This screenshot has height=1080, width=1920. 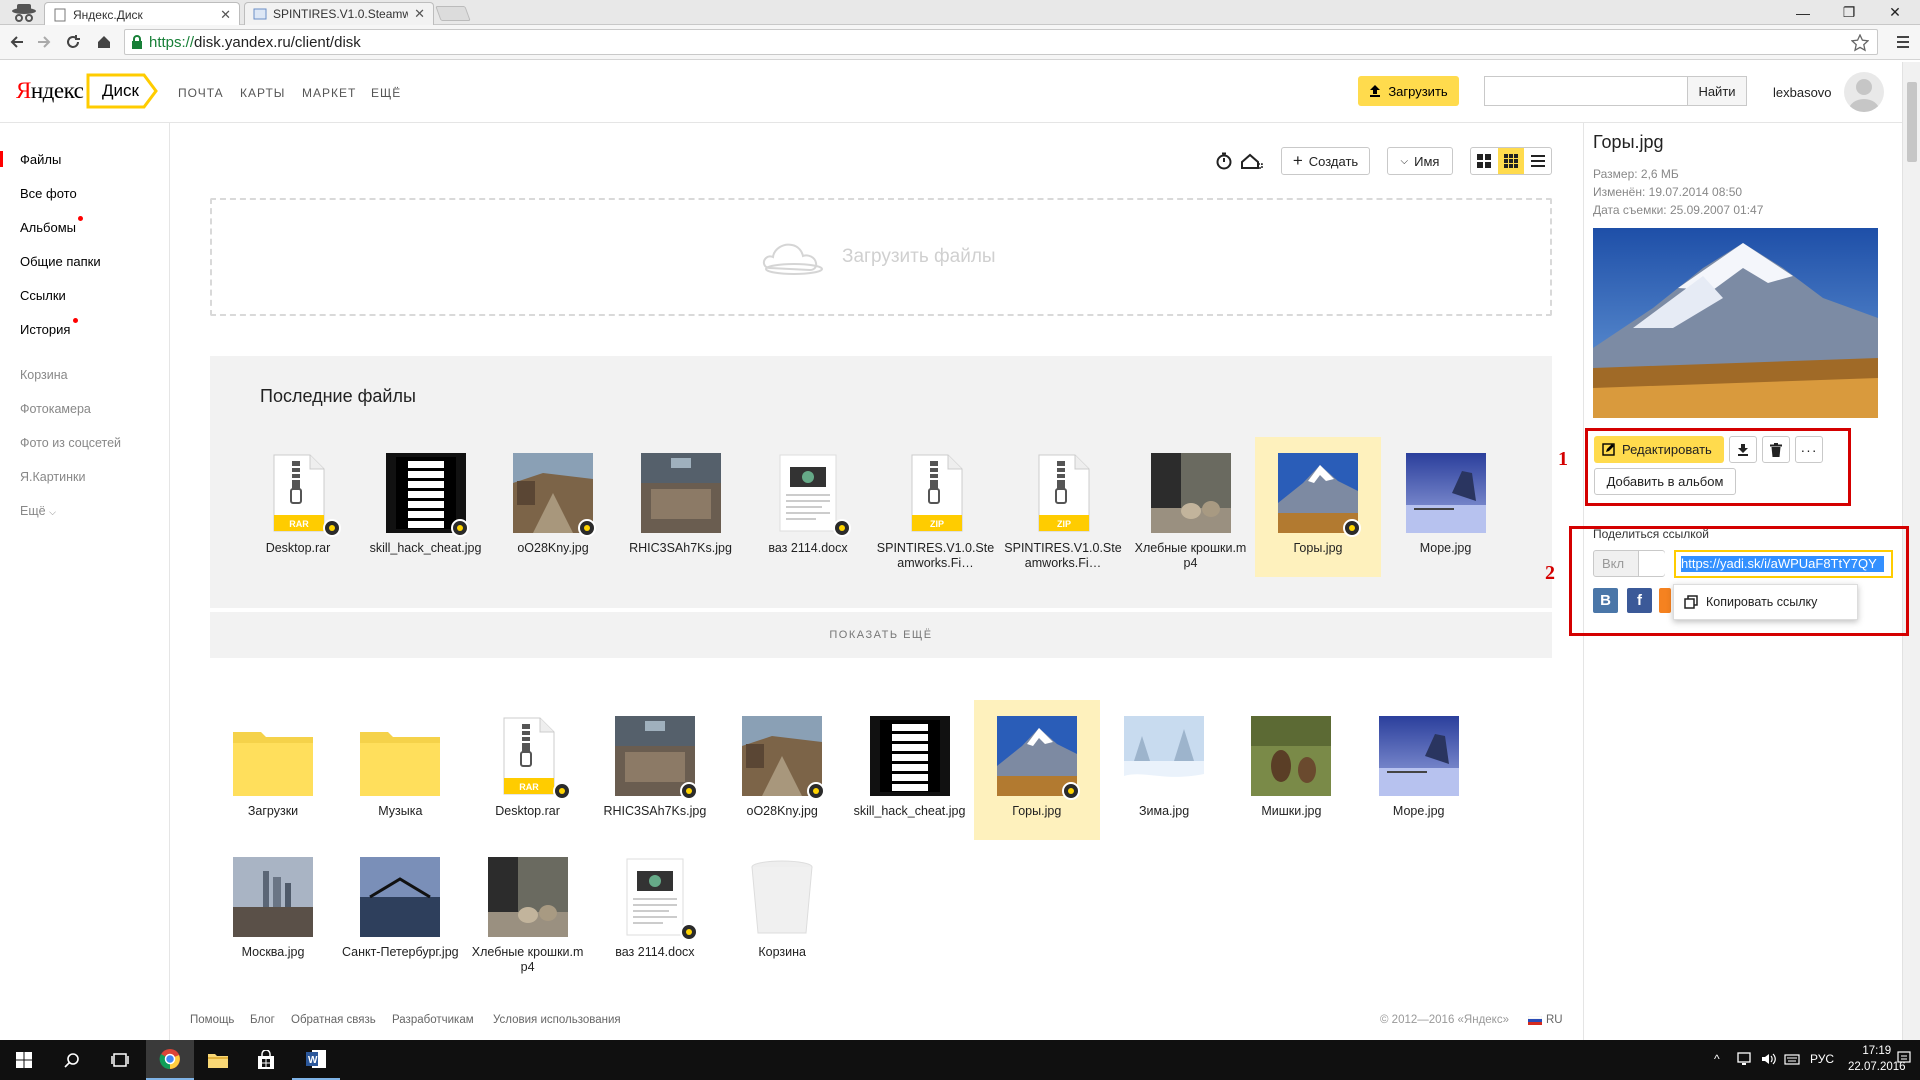 I want to click on browser-menu-icon, so click(x=1903, y=42).